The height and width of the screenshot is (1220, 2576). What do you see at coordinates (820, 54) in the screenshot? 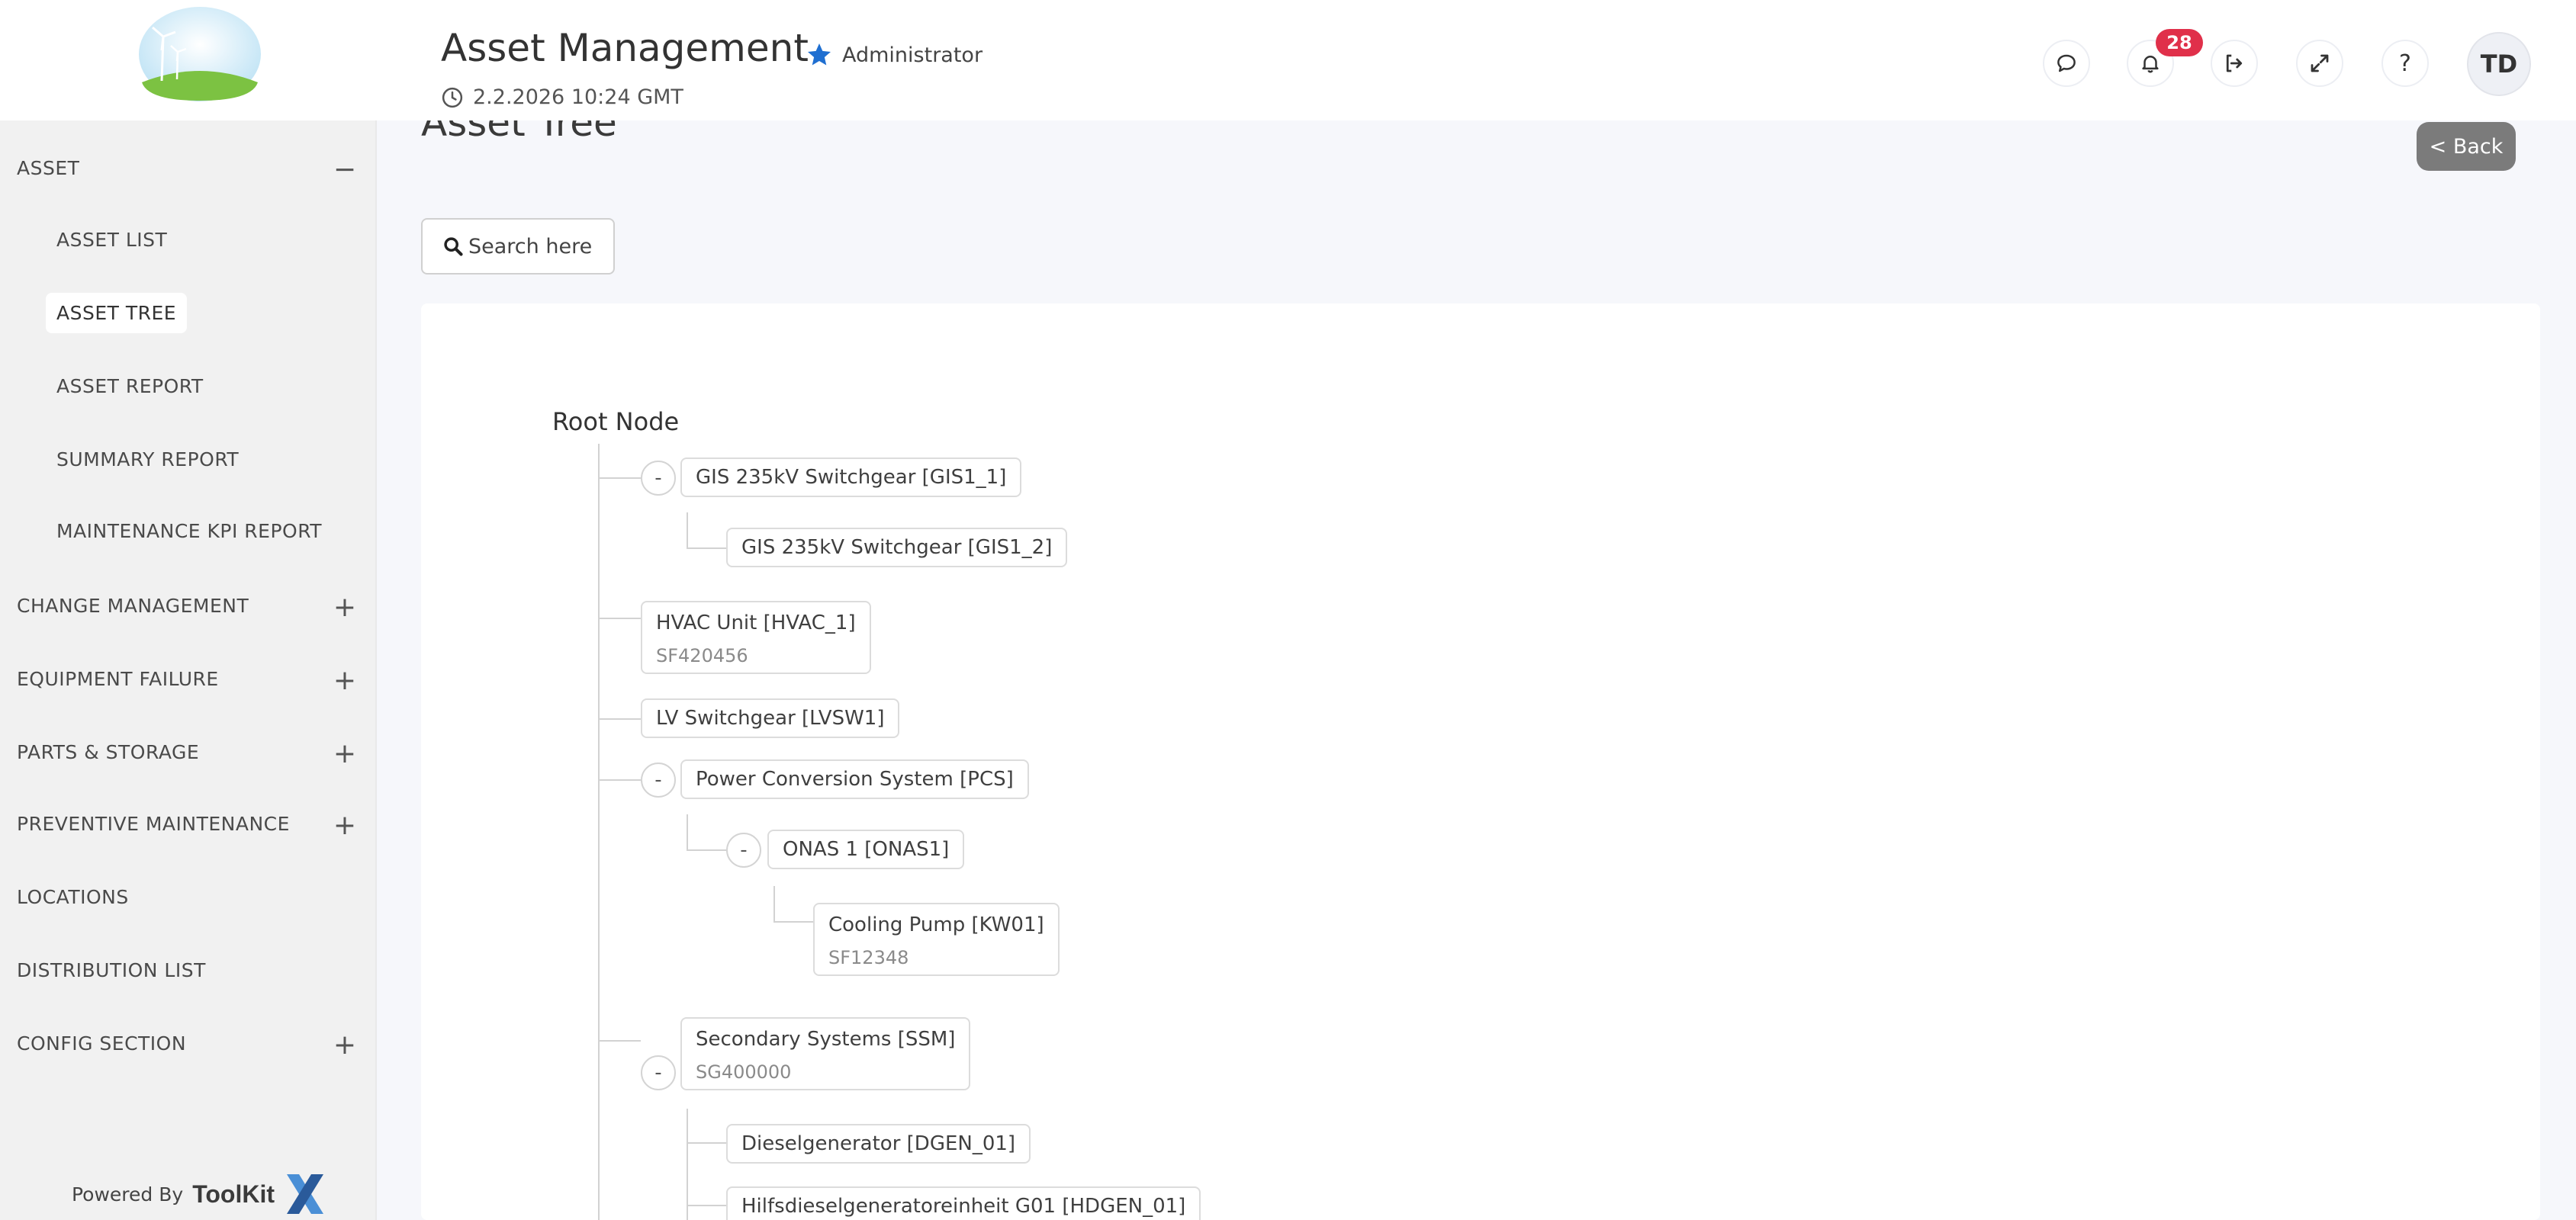
I see `star-icon` at bounding box center [820, 54].